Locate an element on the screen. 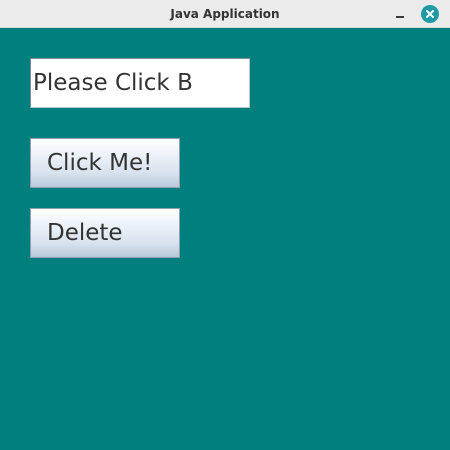 This screenshot has width=450, height=450. title-bar: Java Application is located at coordinates (225, 14).